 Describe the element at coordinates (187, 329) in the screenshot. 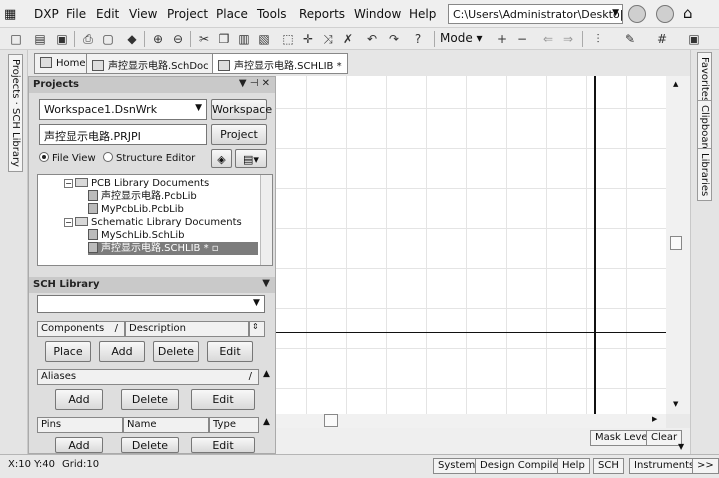

I see `description-column-header: Description` at that location.